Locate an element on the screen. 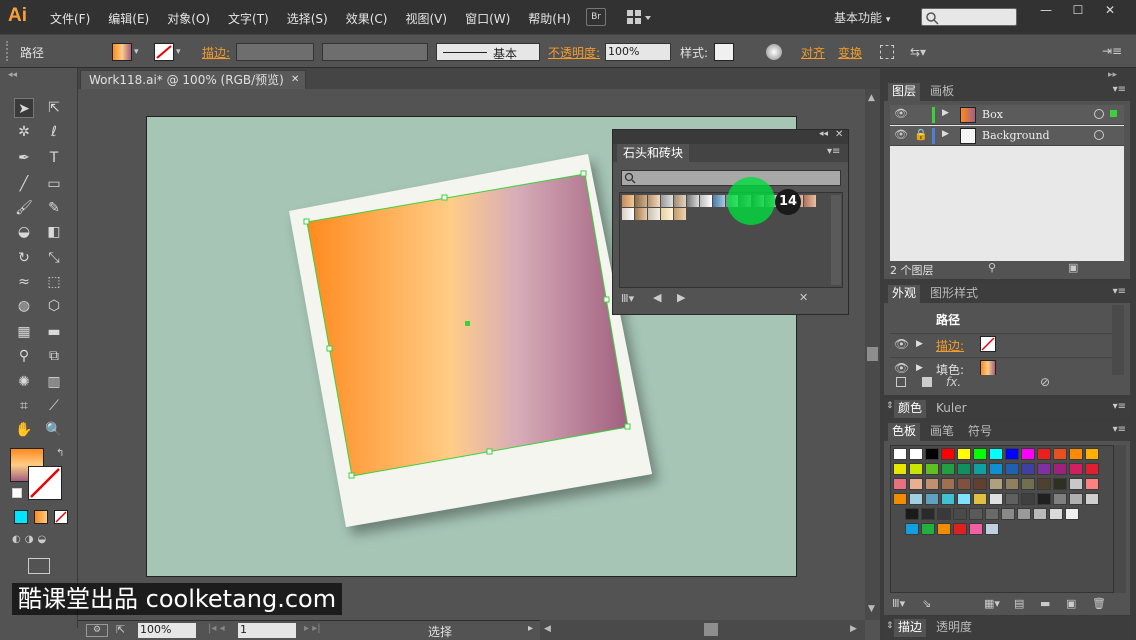  tab-color: 颜色 is located at coordinates (910, 409).